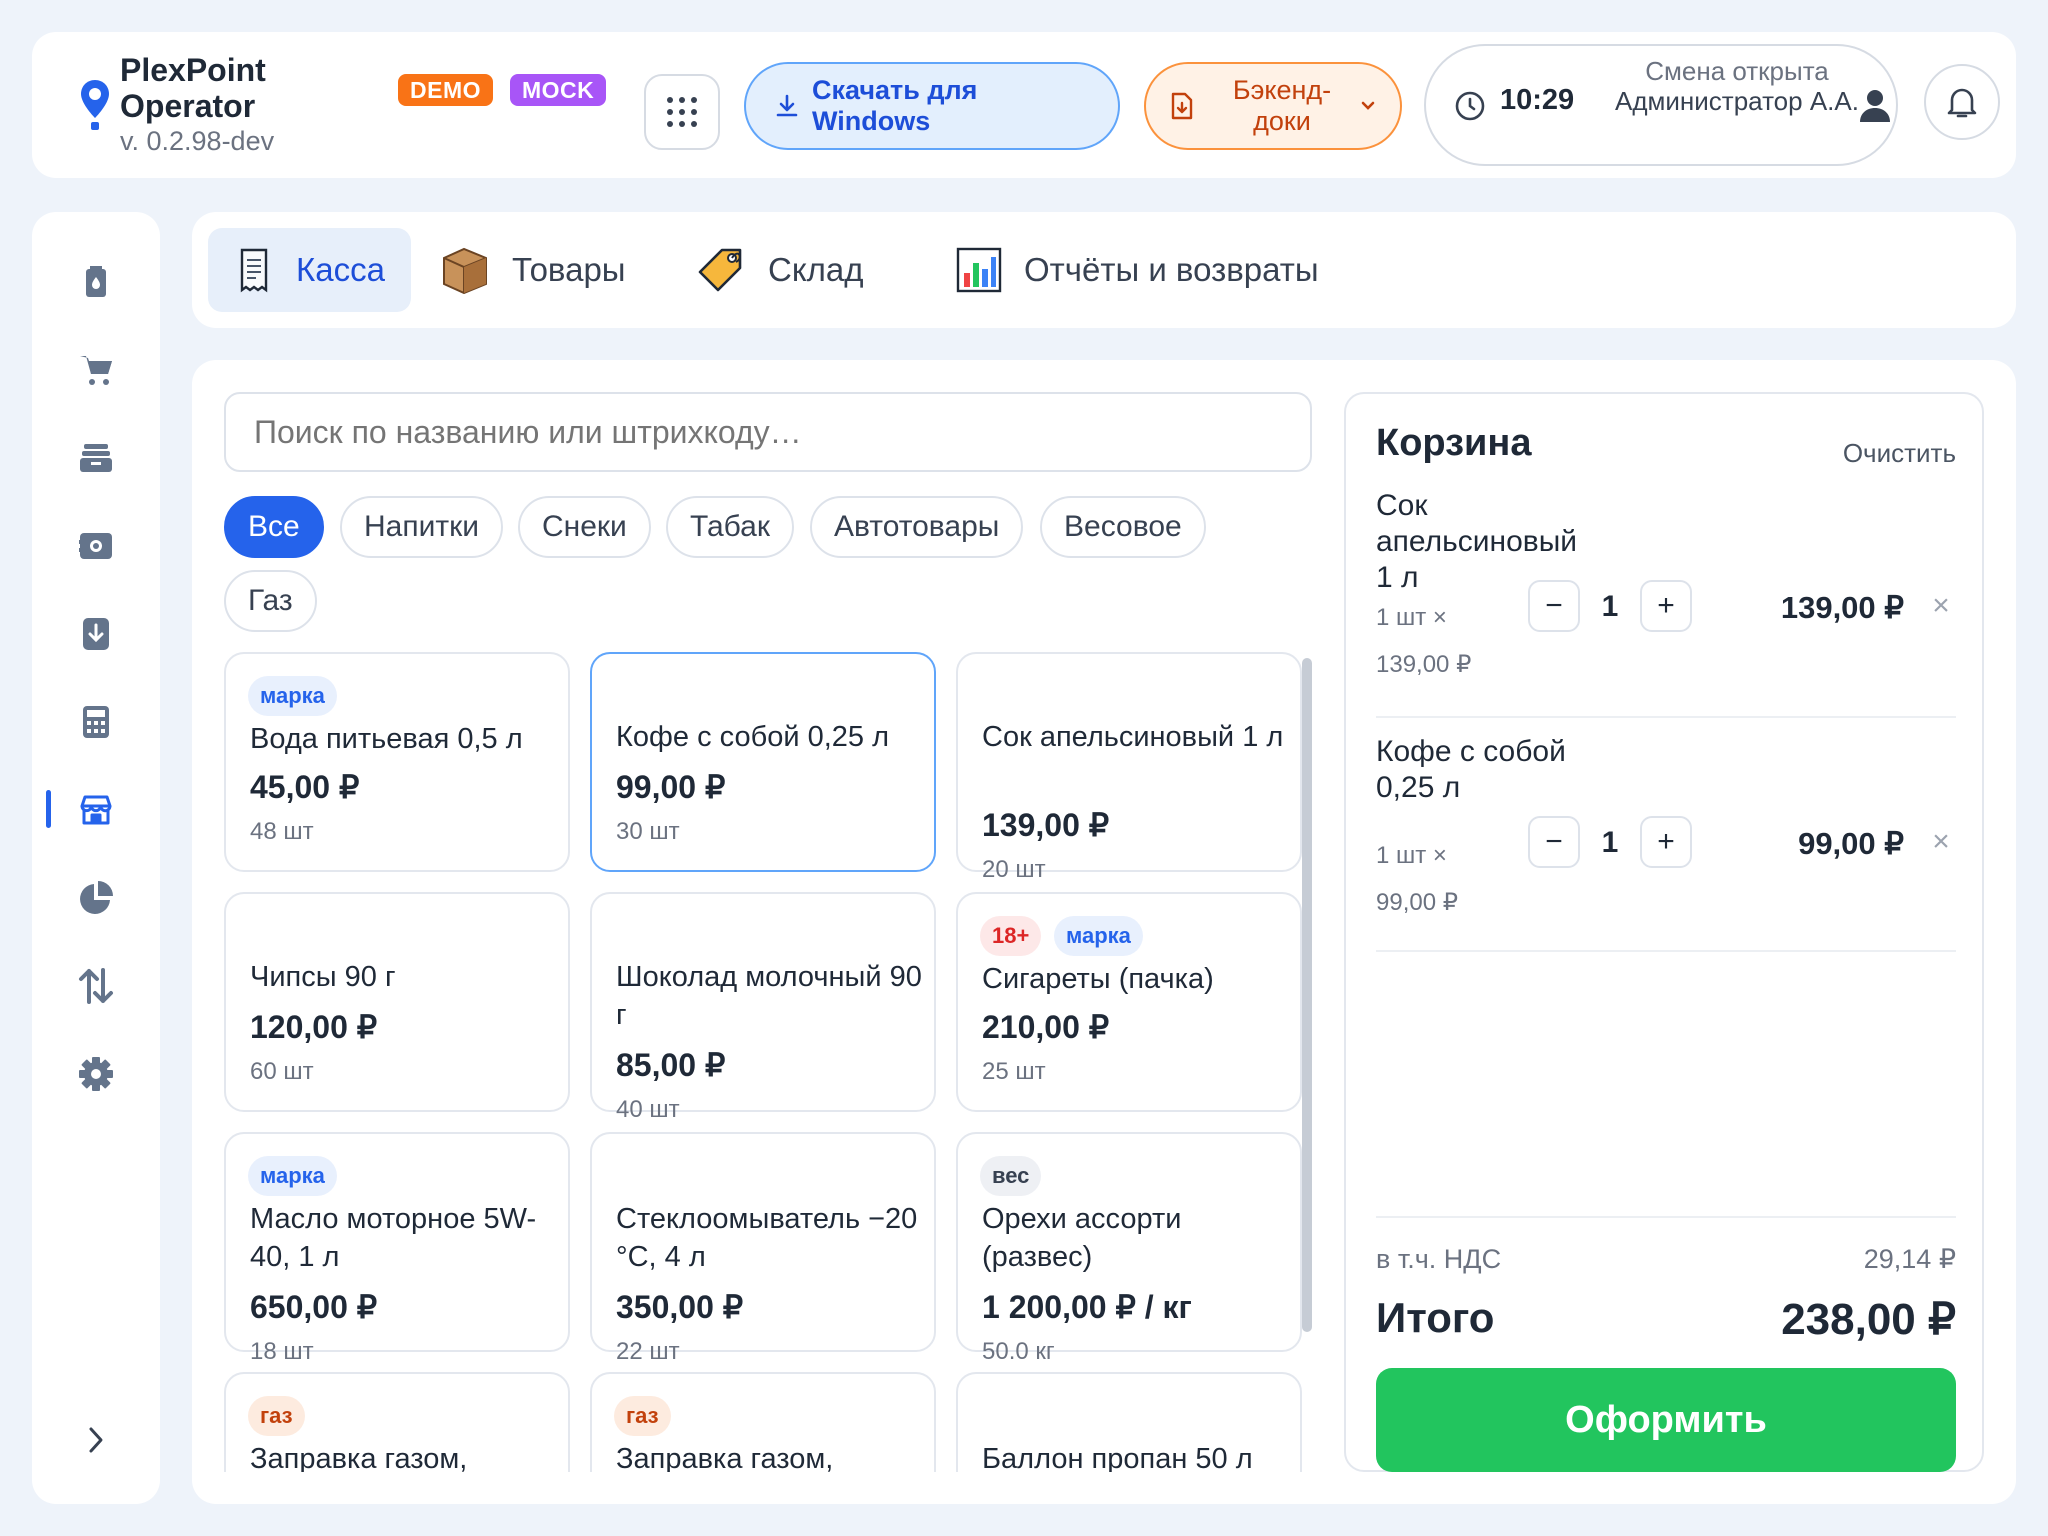 The image size is (2048, 1536). I want to click on weight-tag: вес, so click(1011, 1176).